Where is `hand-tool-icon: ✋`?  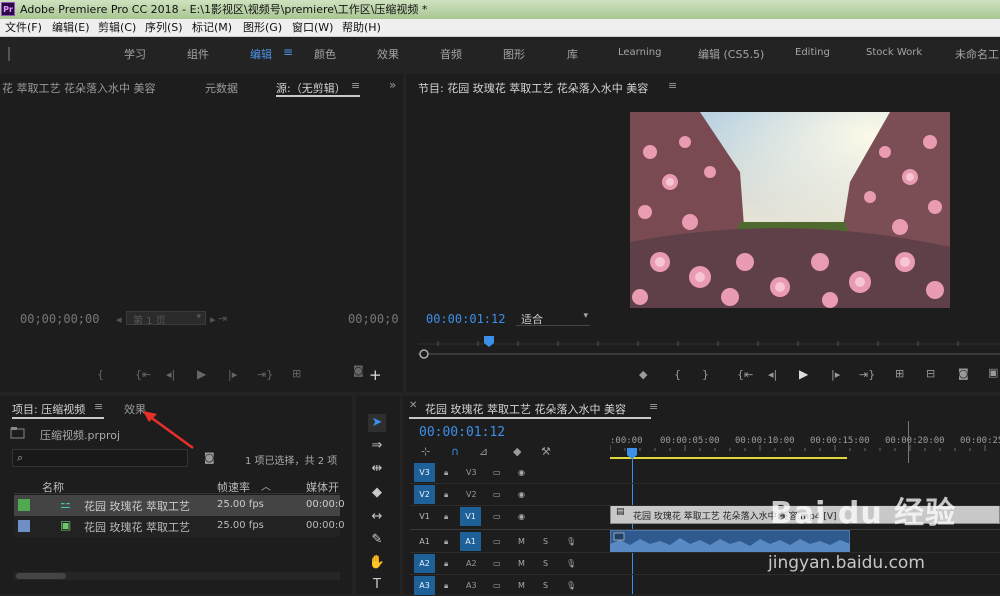 hand-tool-icon: ✋ is located at coordinates (377, 563).